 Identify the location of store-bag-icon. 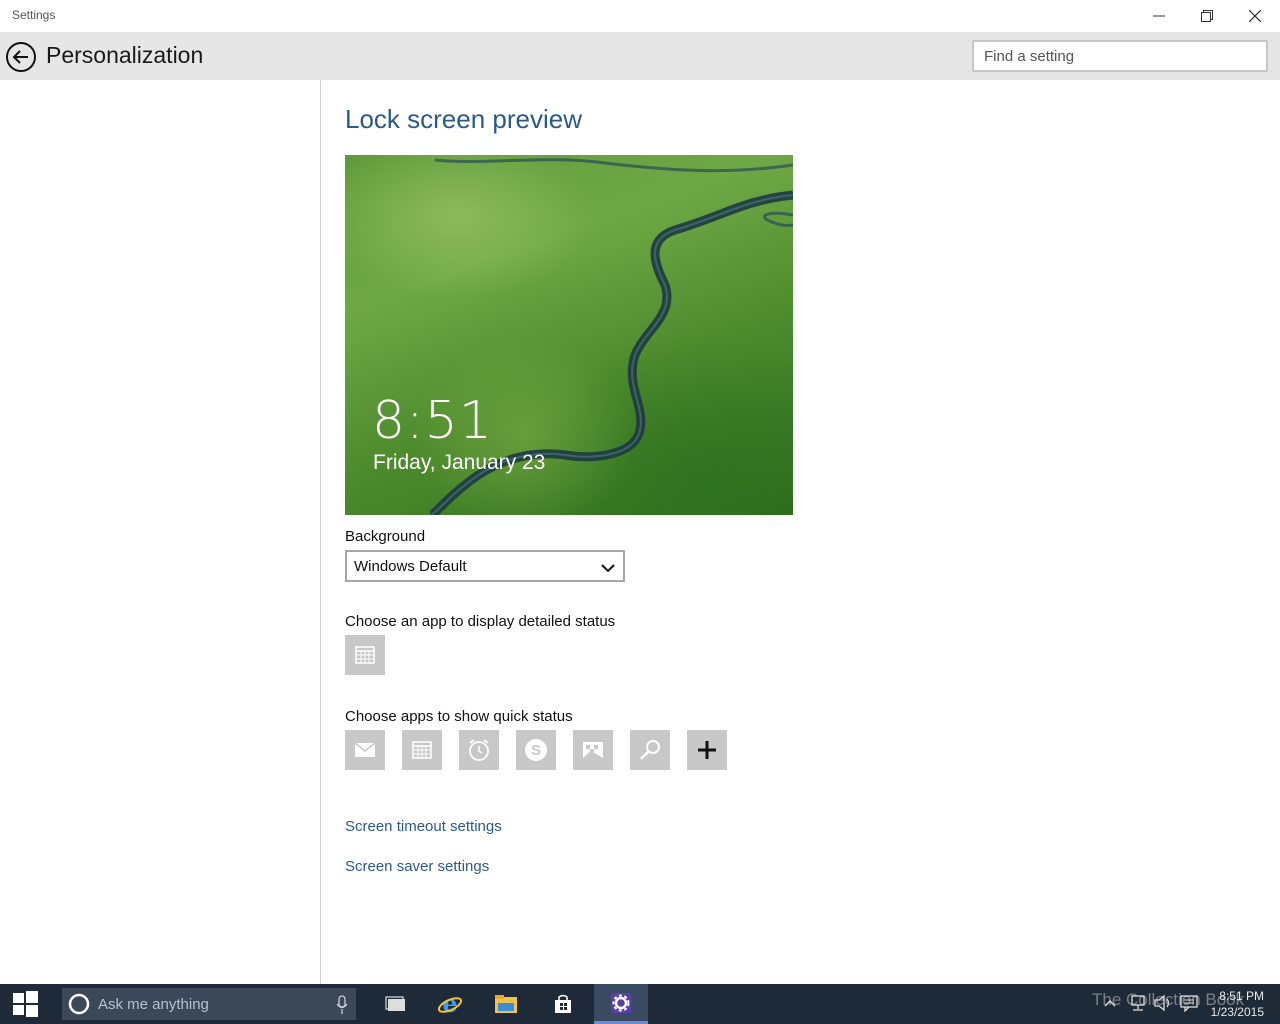
(563, 1003).